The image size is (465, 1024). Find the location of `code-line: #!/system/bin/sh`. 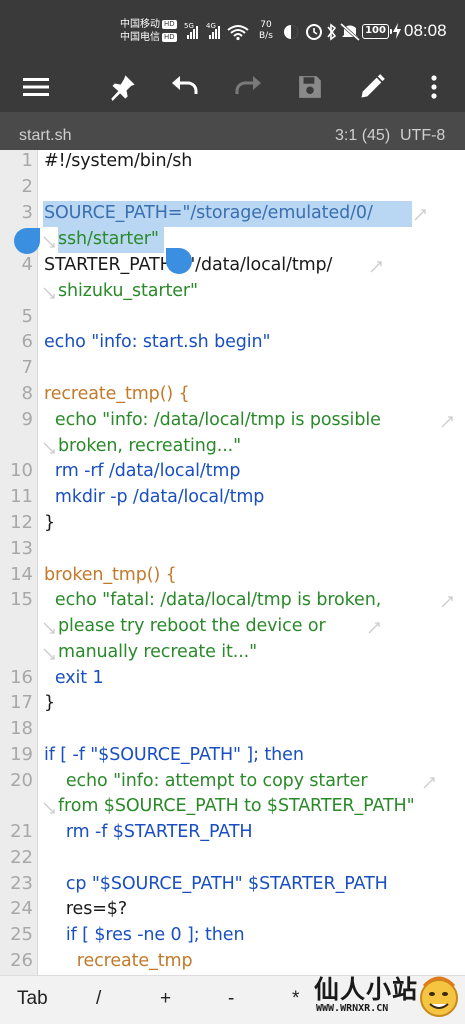

code-line: #!/system/bin/sh is located at coordinates (118, 162).